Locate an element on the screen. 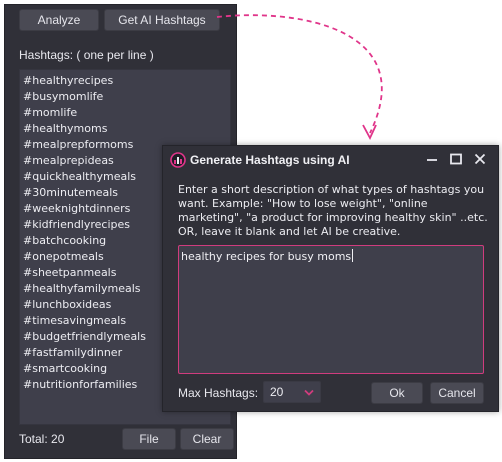 This screenshot has height=462, width=502. max-hashtags-value: 20 is located at coordinates (277, 392).